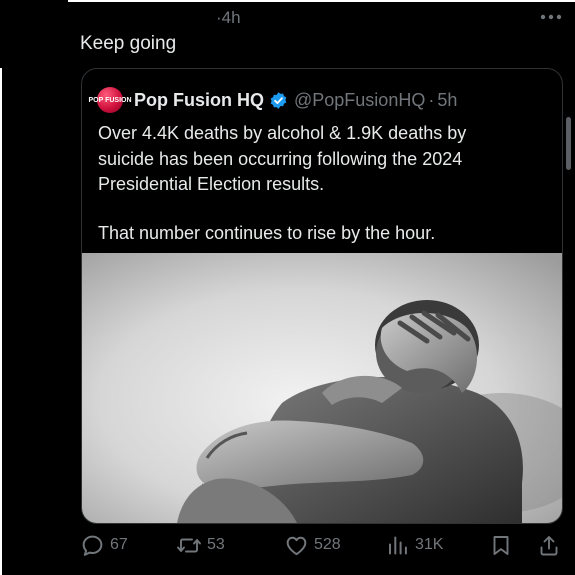 The image size is (575, 575). What do you see at coordinates (568, 143) in the screenshot?
I see `scrollbar-thumb` at bounding box center [568, 143].